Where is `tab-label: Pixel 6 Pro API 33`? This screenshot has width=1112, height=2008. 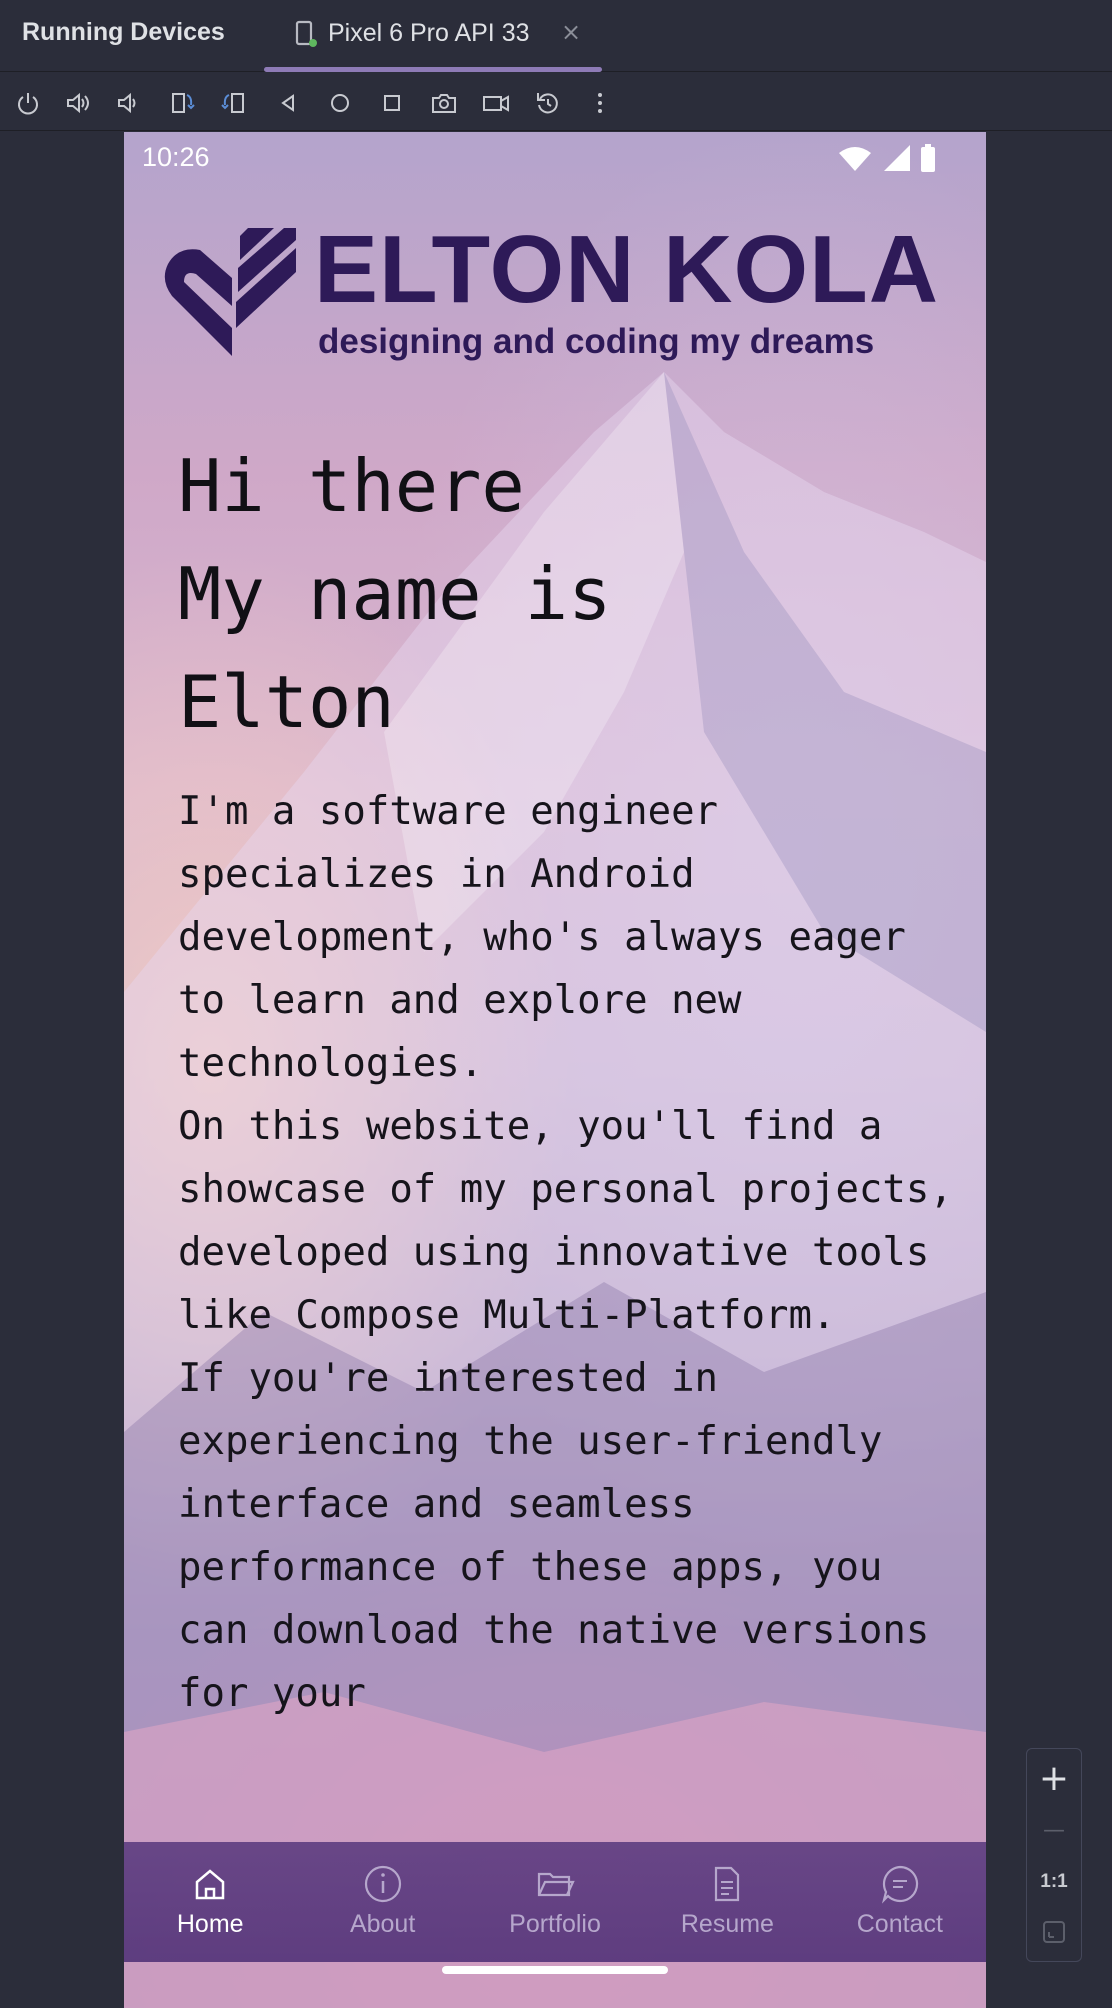 tab-label: Pixel 6 Pro API 33 is located at coordinates (429, 33).